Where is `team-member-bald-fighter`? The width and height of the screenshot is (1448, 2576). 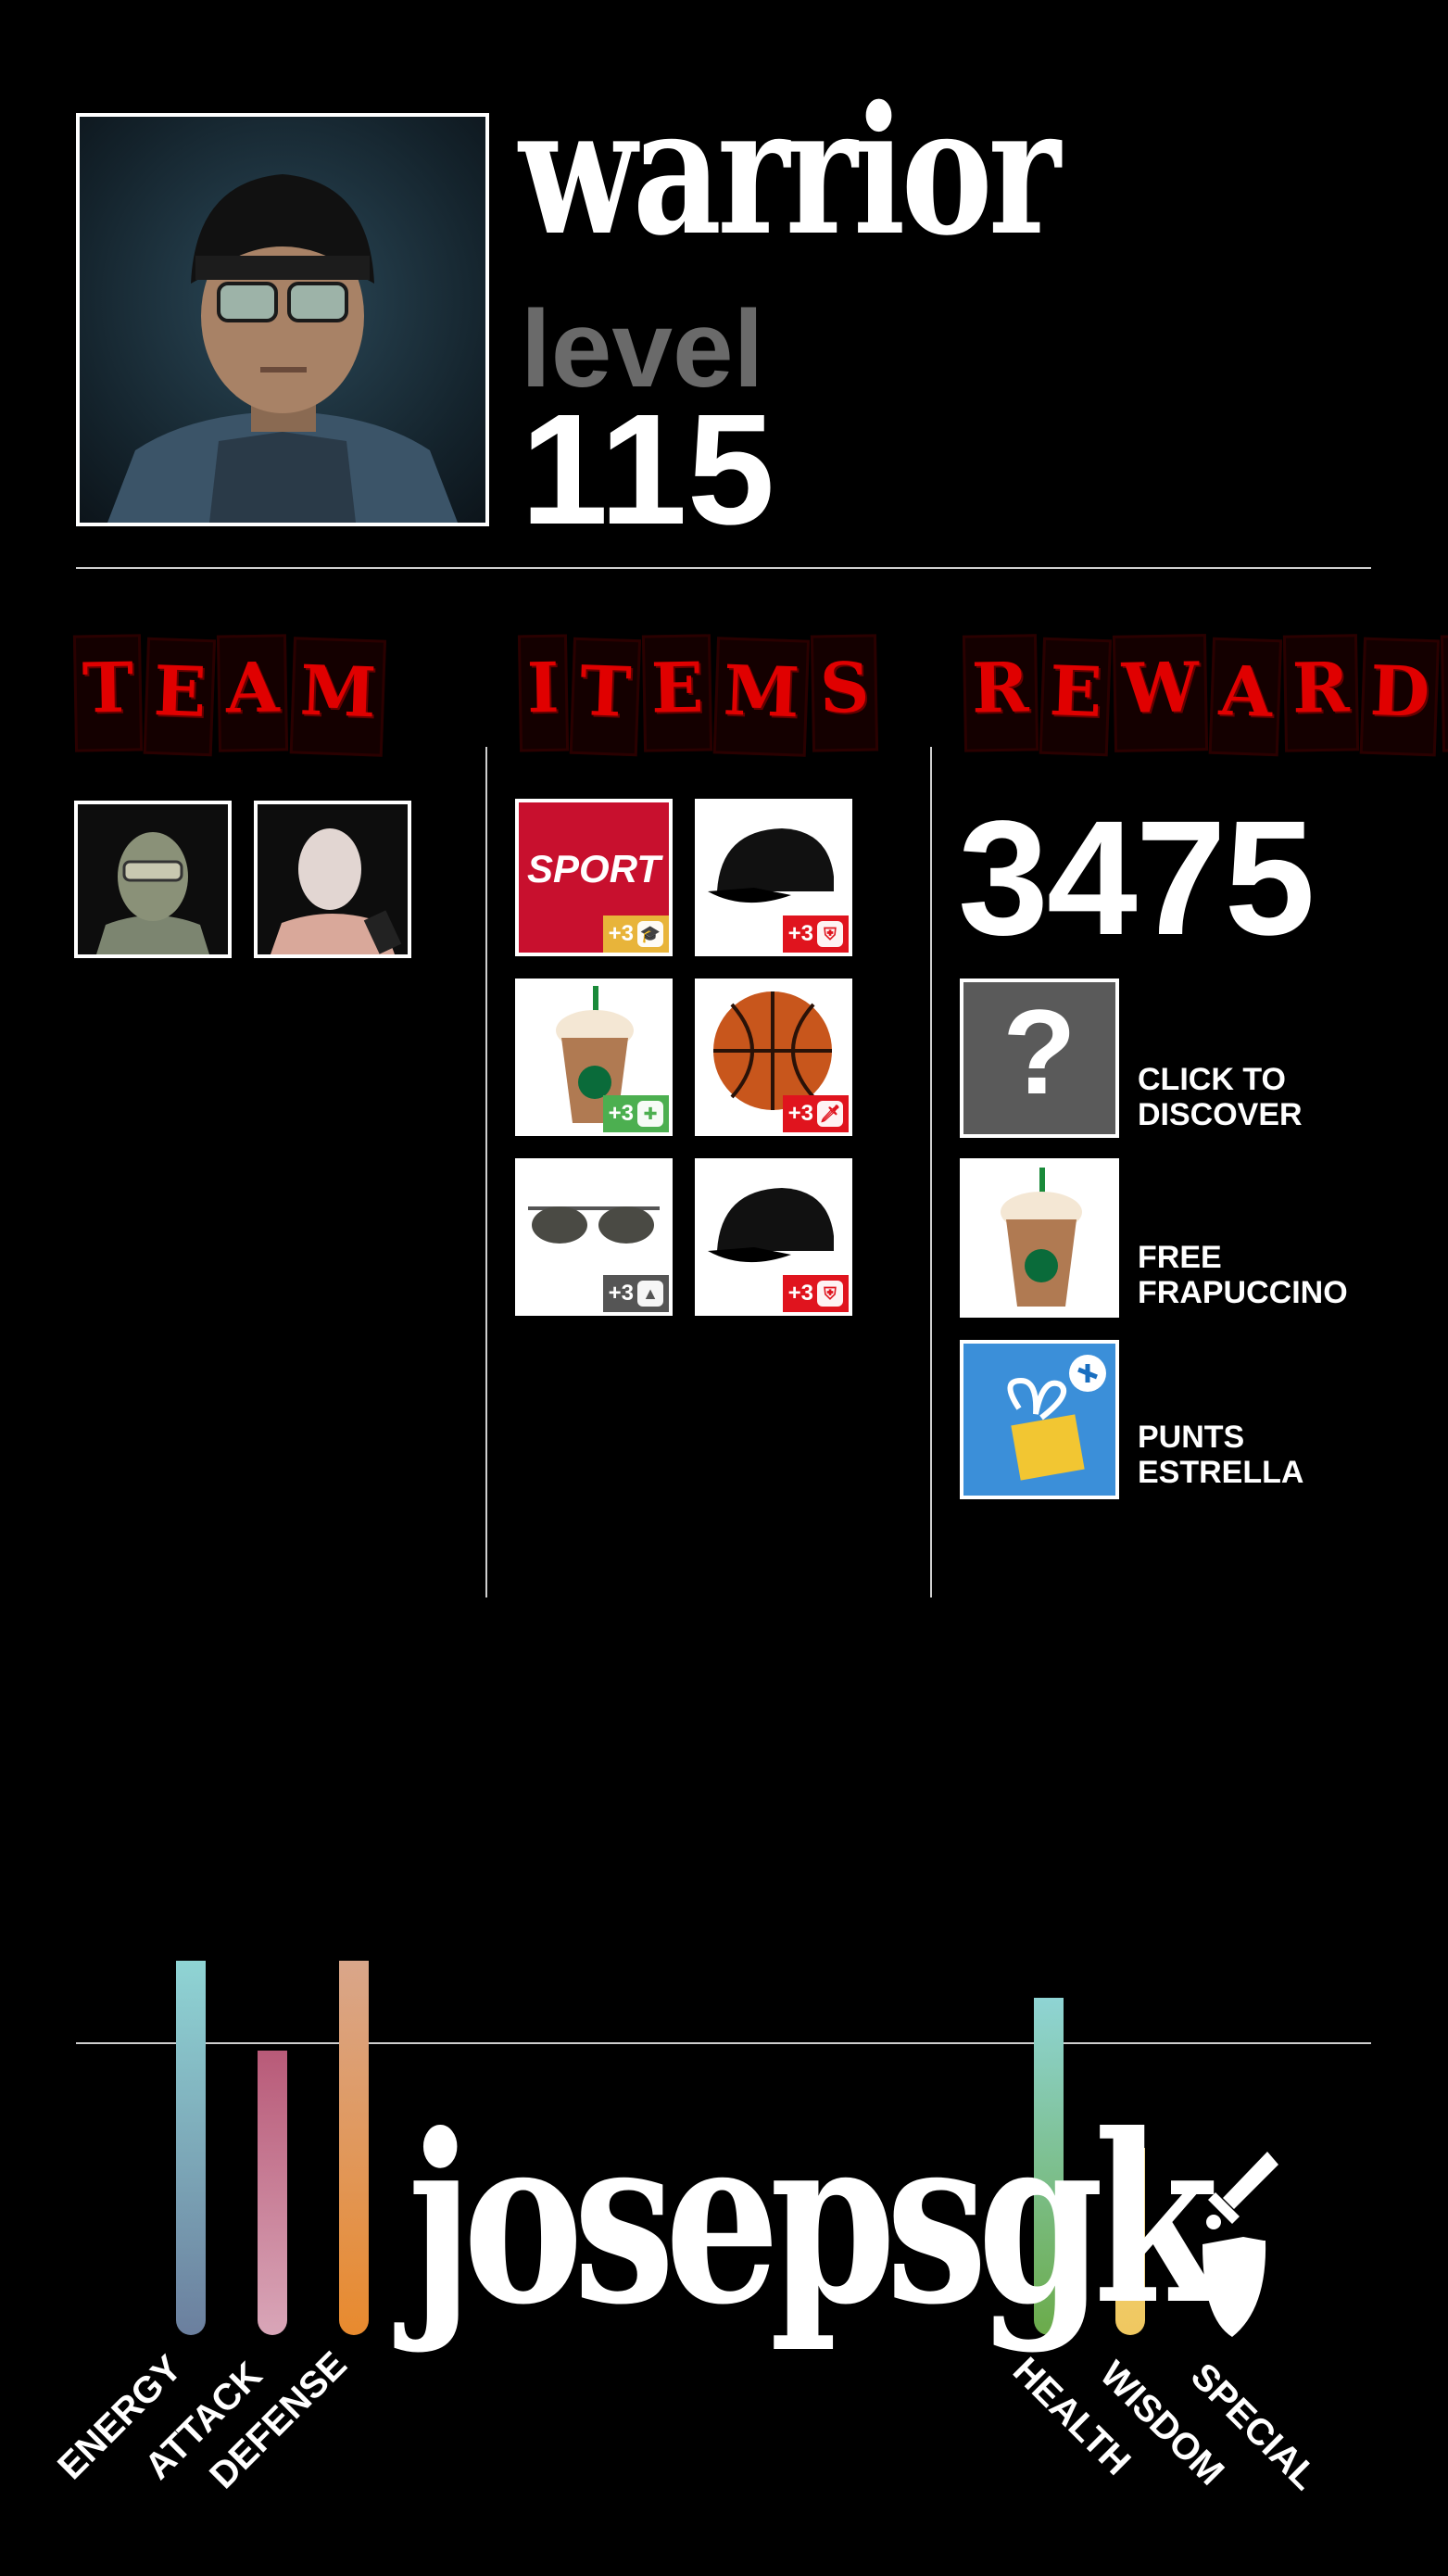
team-member-bald-fighter is located at coordinates (332, 879).